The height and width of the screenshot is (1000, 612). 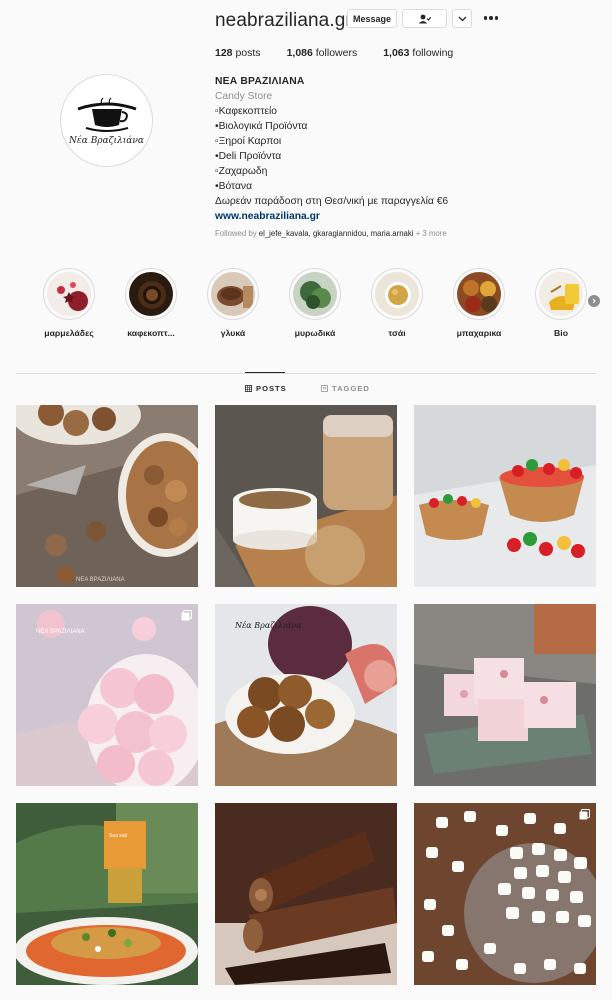 I want to click on tabs-divider, so click(x=306, y=373).